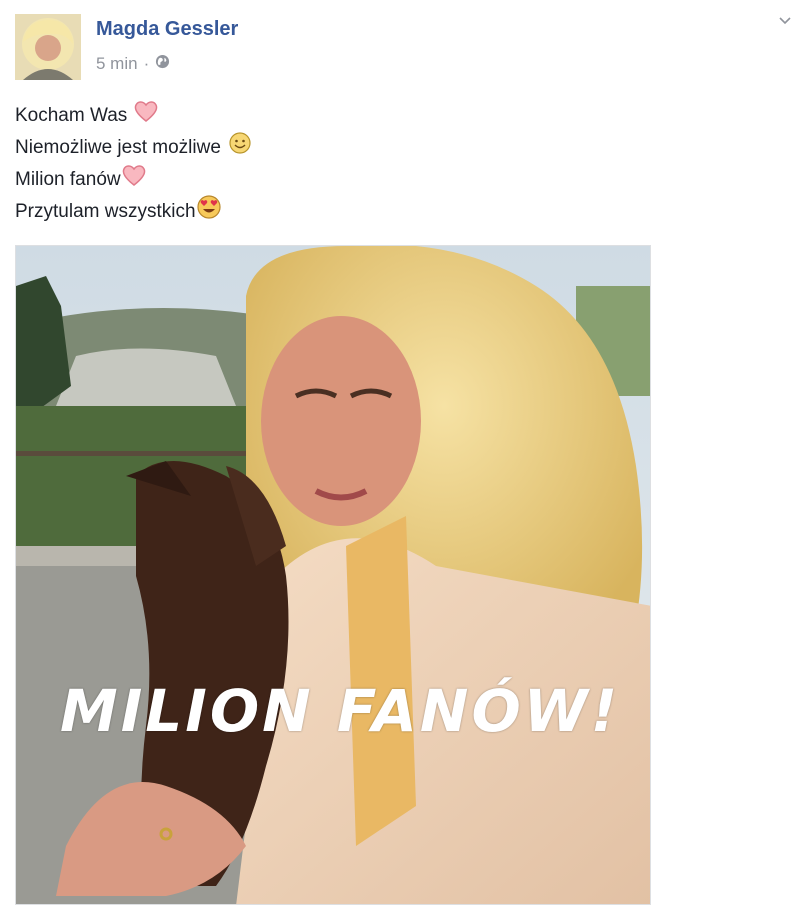  I want to click on post-timestamp: 5 min, so click(117, 64).